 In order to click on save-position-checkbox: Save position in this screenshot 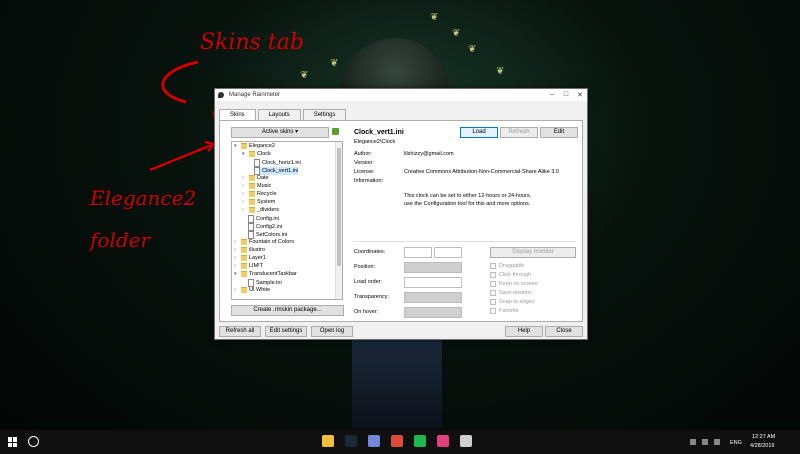, I will do `click(511, 293)`.